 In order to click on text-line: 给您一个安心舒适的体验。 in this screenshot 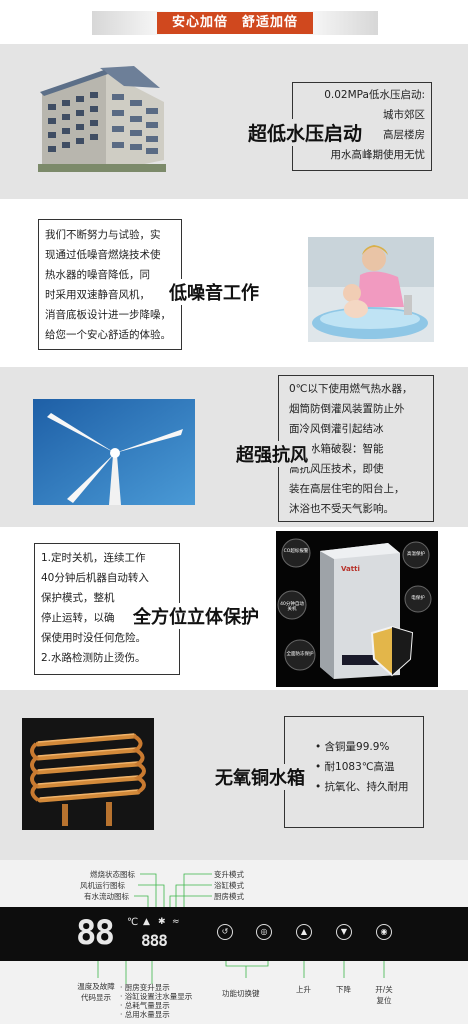, I will do `click(108, 335)`.